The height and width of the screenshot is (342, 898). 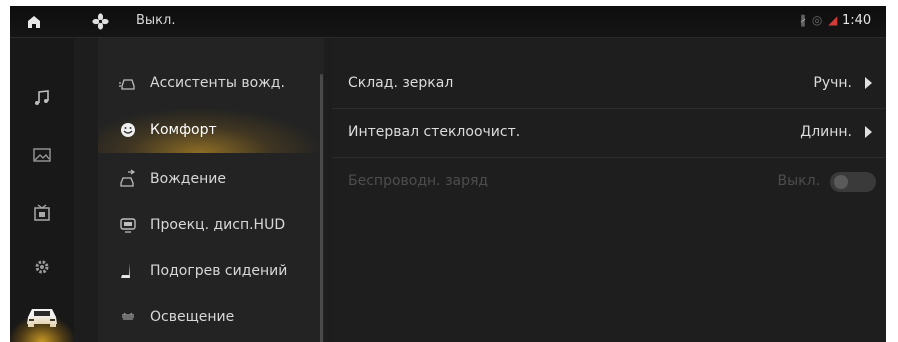 I want to click on rail-music, so click(x=42, y=98).